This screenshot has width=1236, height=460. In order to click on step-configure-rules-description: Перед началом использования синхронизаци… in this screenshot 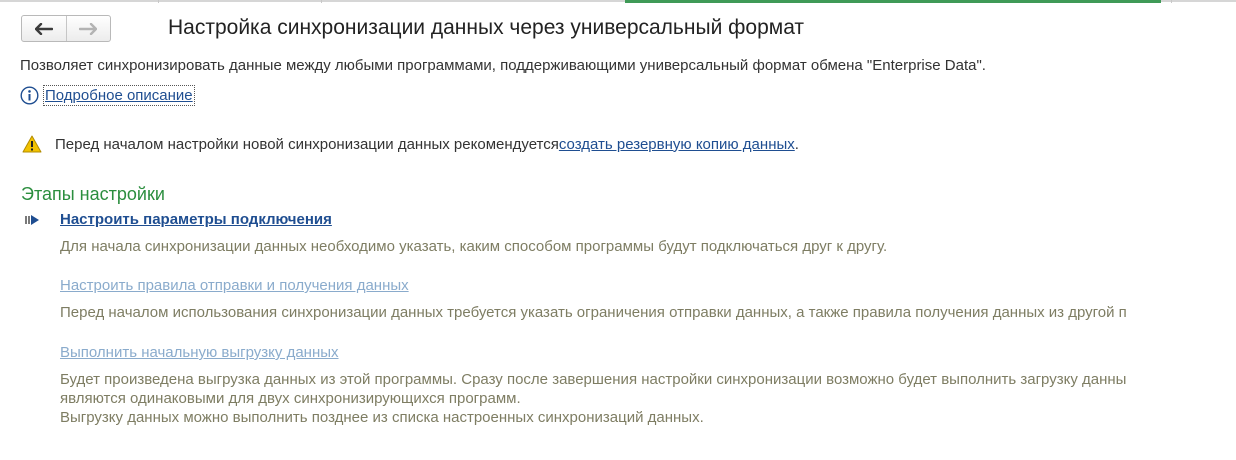, I will do `click(593, 312)`.